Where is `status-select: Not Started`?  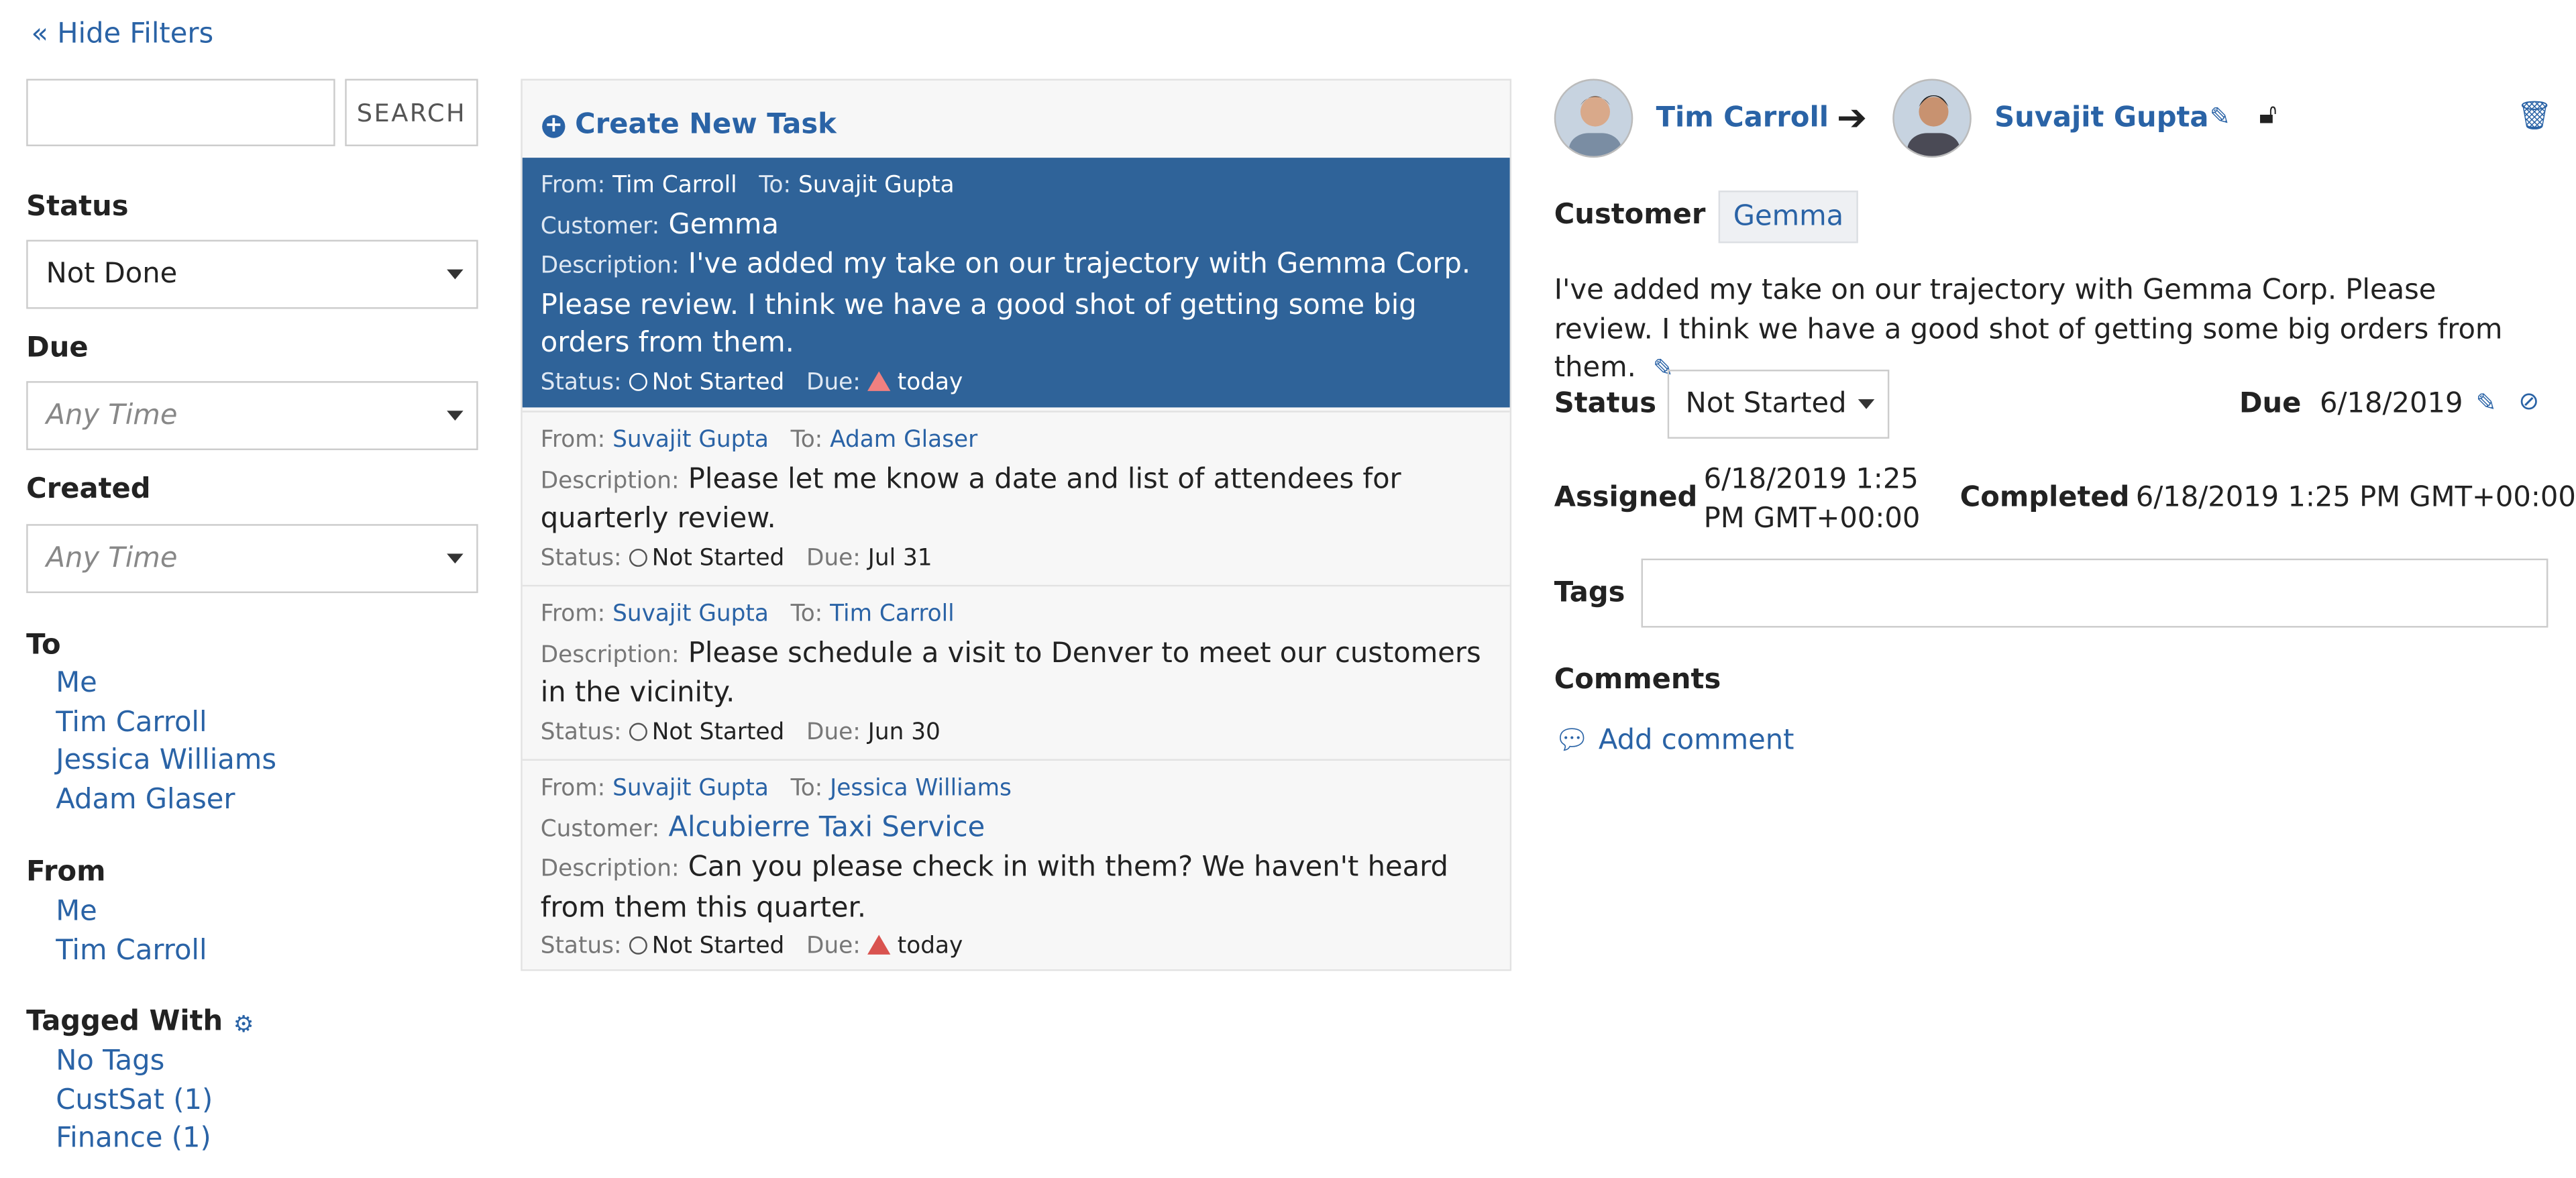 status-select: Not Started is located at coordinates (1778, 405).